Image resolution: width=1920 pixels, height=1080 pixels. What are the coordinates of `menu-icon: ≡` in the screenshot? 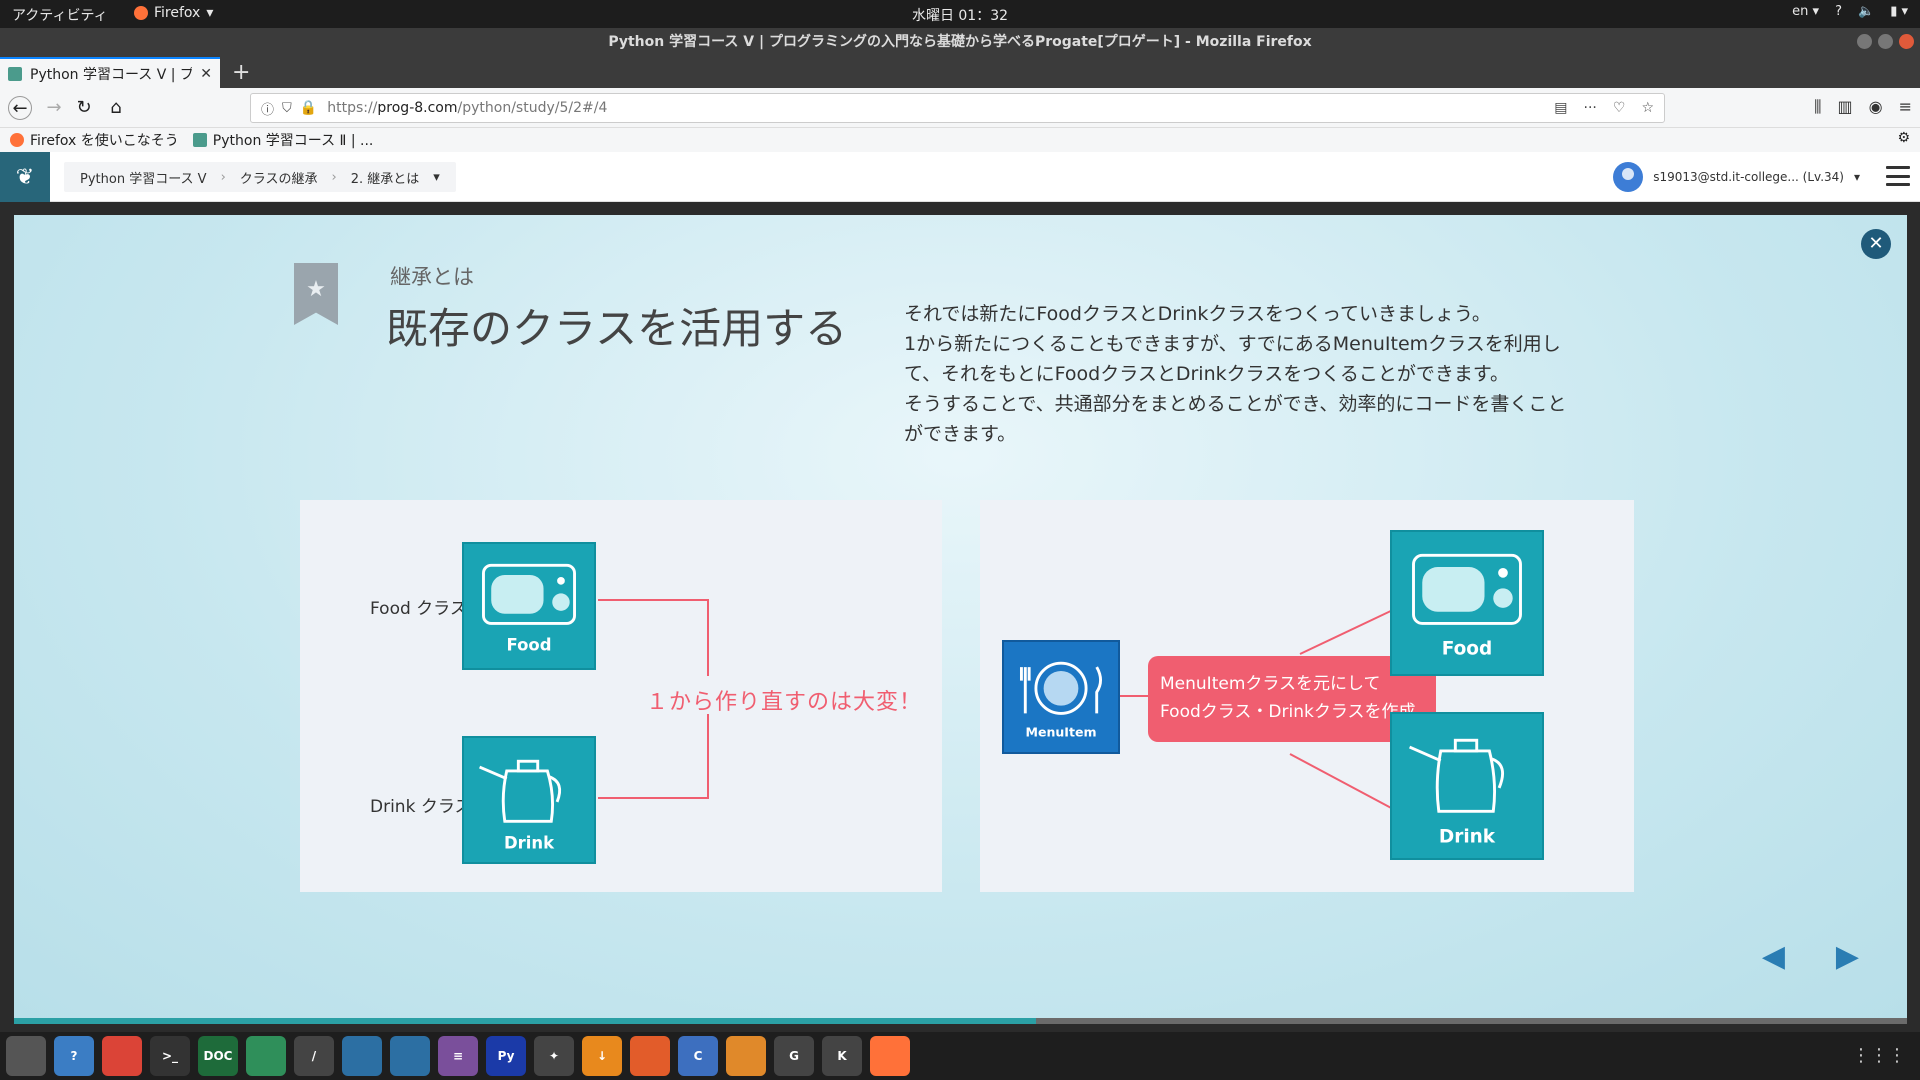 It's located at (1905, 107).